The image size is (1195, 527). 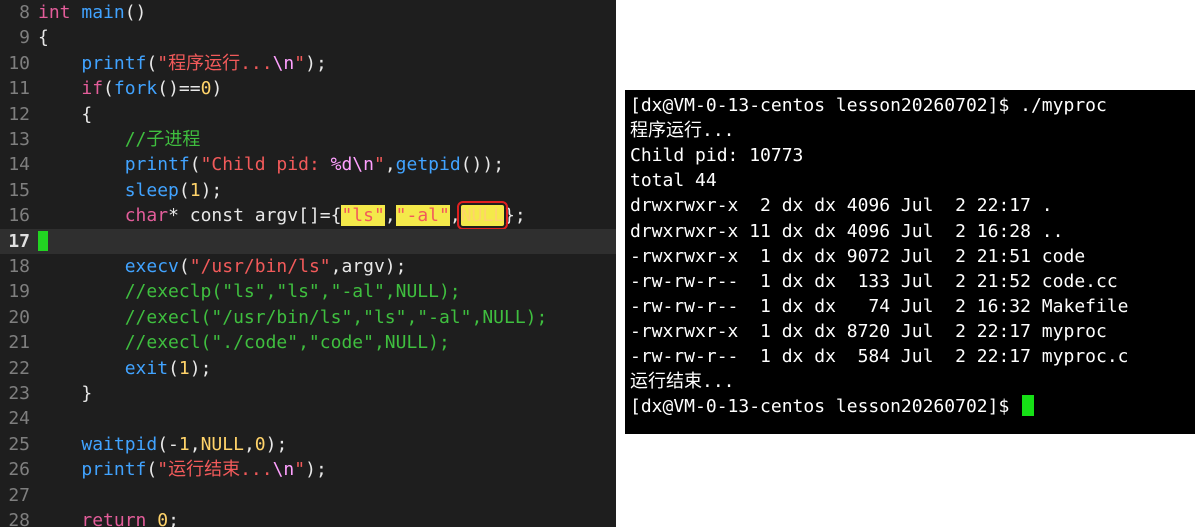 I want to click on code-token: {, so click(x=65, y=114).